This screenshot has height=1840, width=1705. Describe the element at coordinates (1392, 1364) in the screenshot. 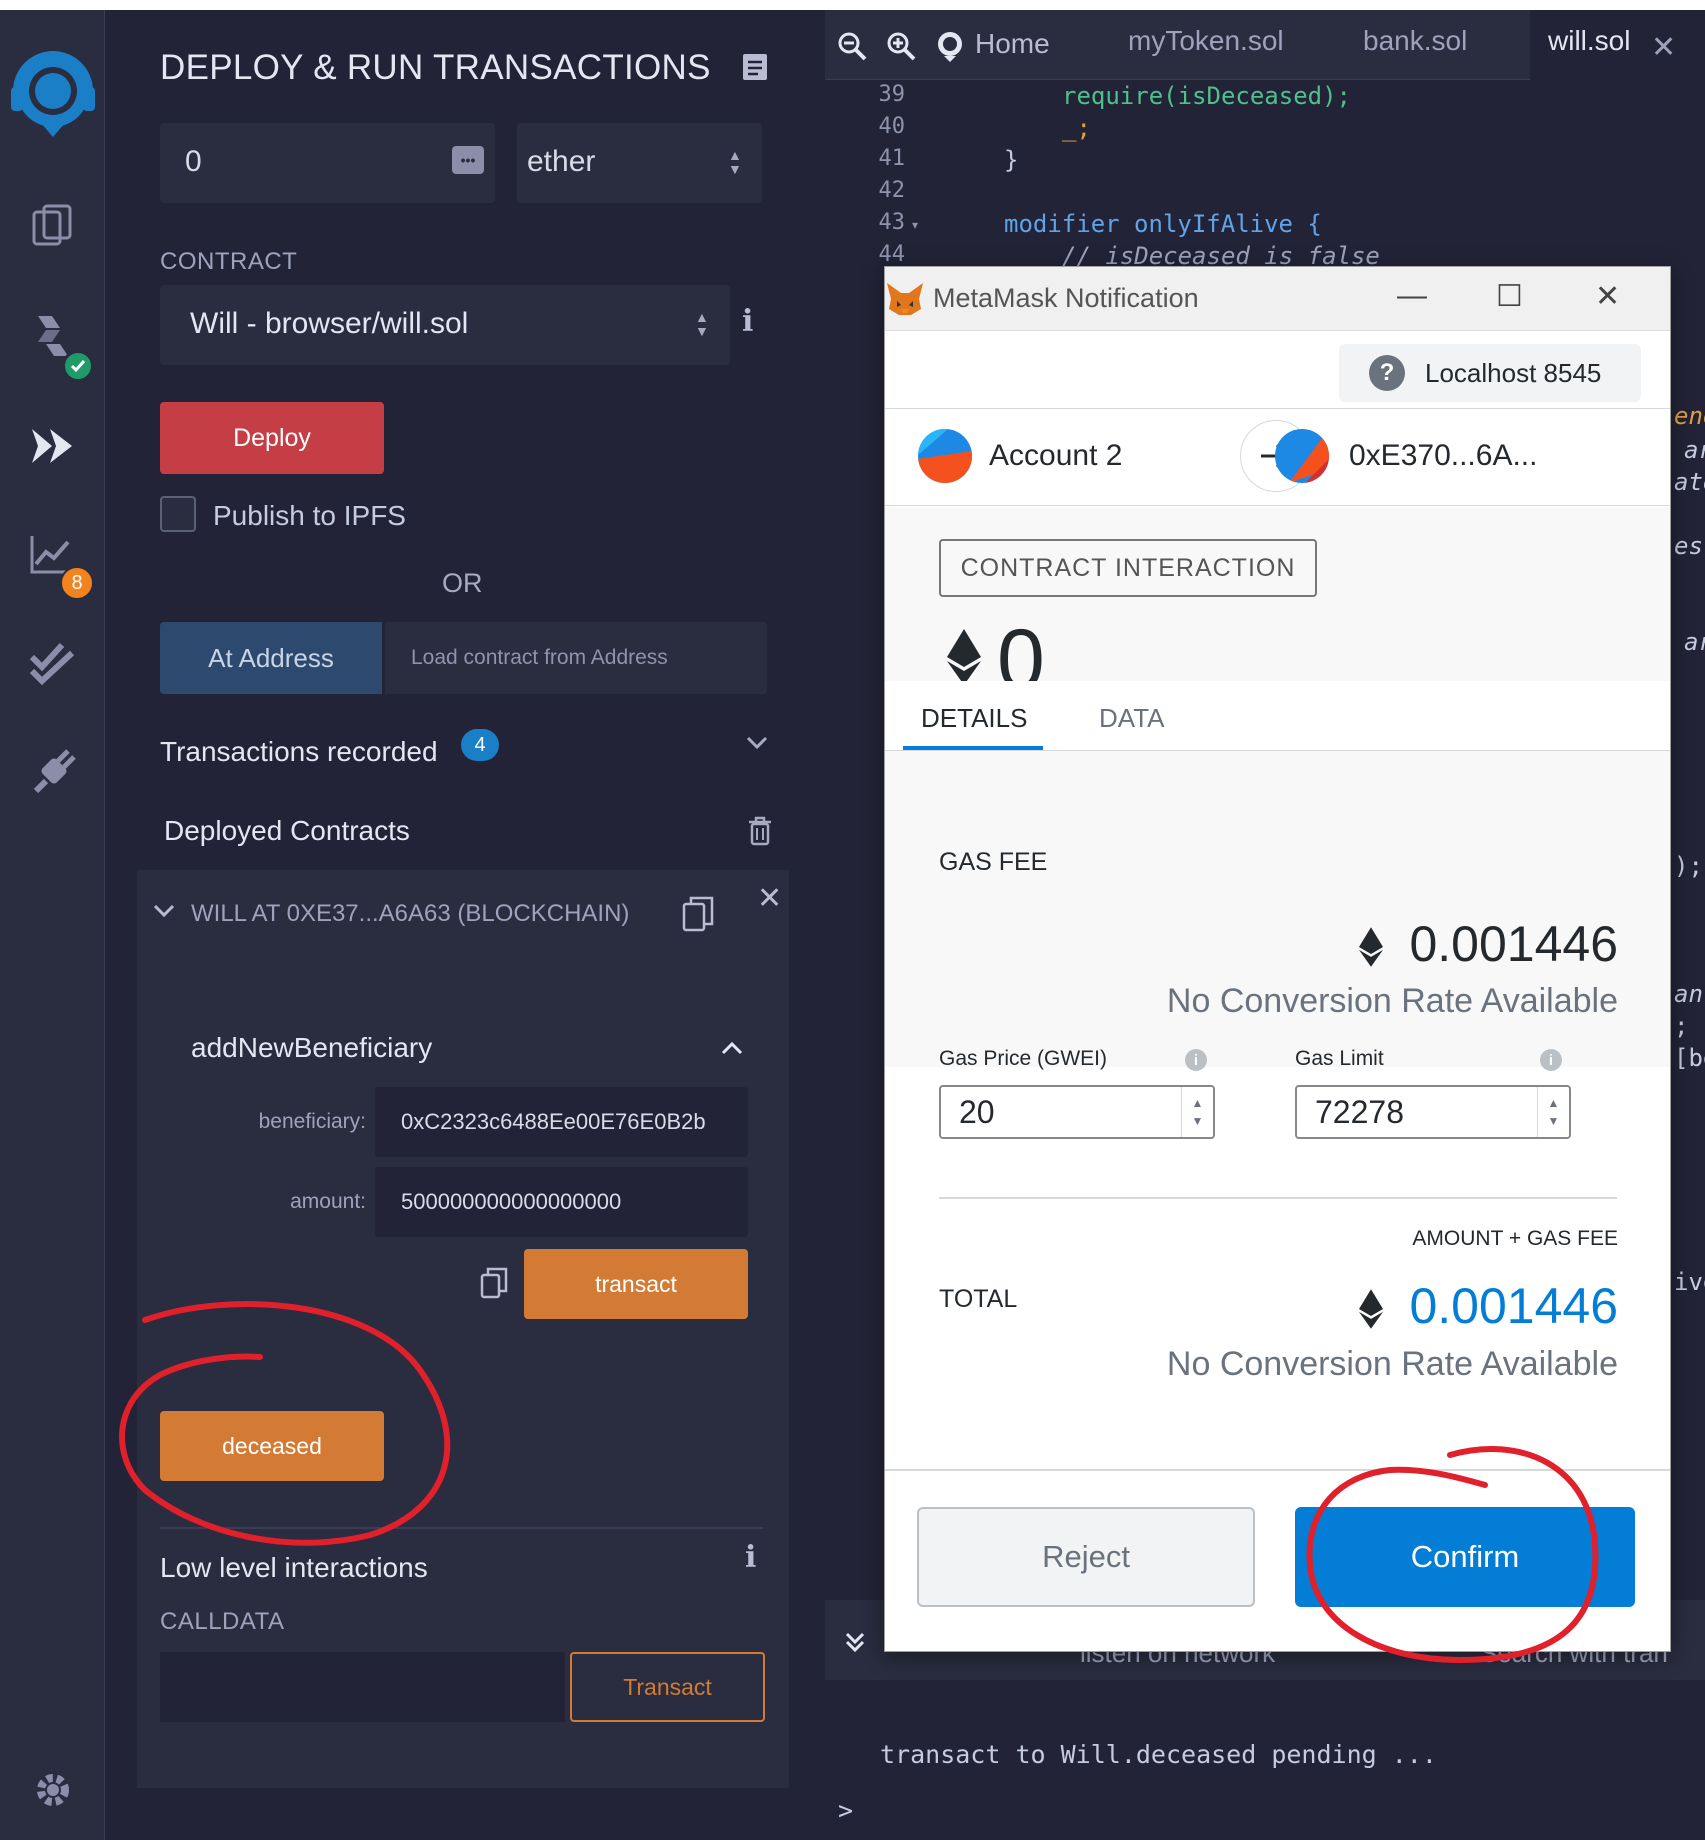

I see `total-conversion: No Conversion Rate Available` at that location.